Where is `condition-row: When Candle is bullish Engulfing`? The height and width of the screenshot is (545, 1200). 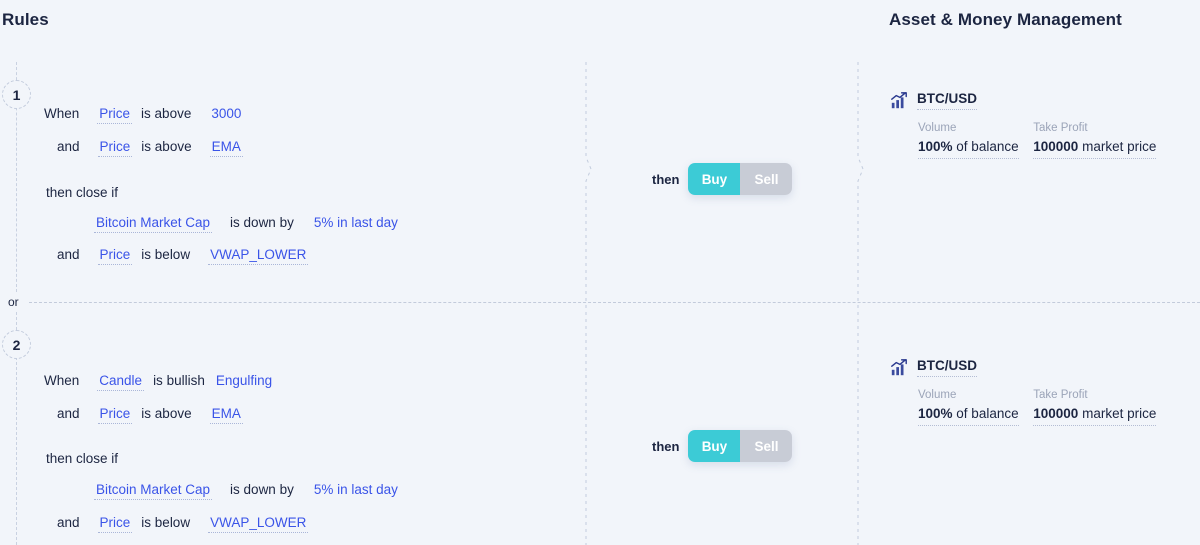
condition-row: When Candle is bullish Engulfing is located at coordinates (159, 382).